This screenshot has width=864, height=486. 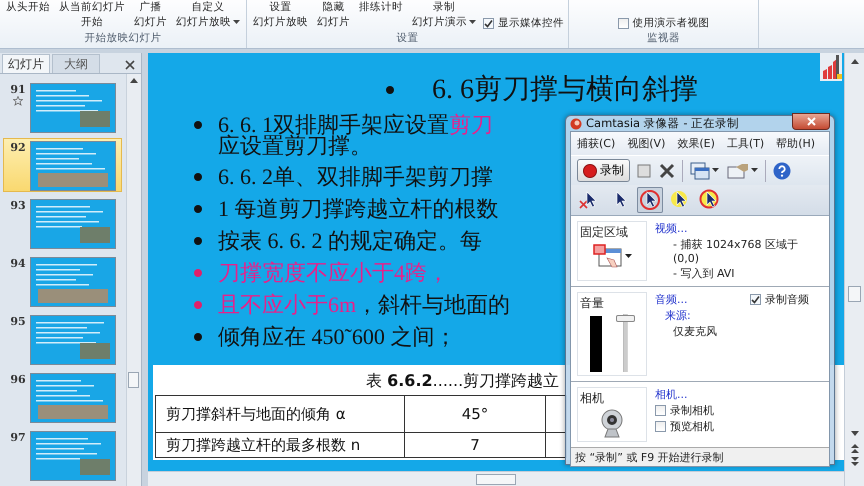 I want to click on menu-item: 工具(T), so click(x=745, y=143).